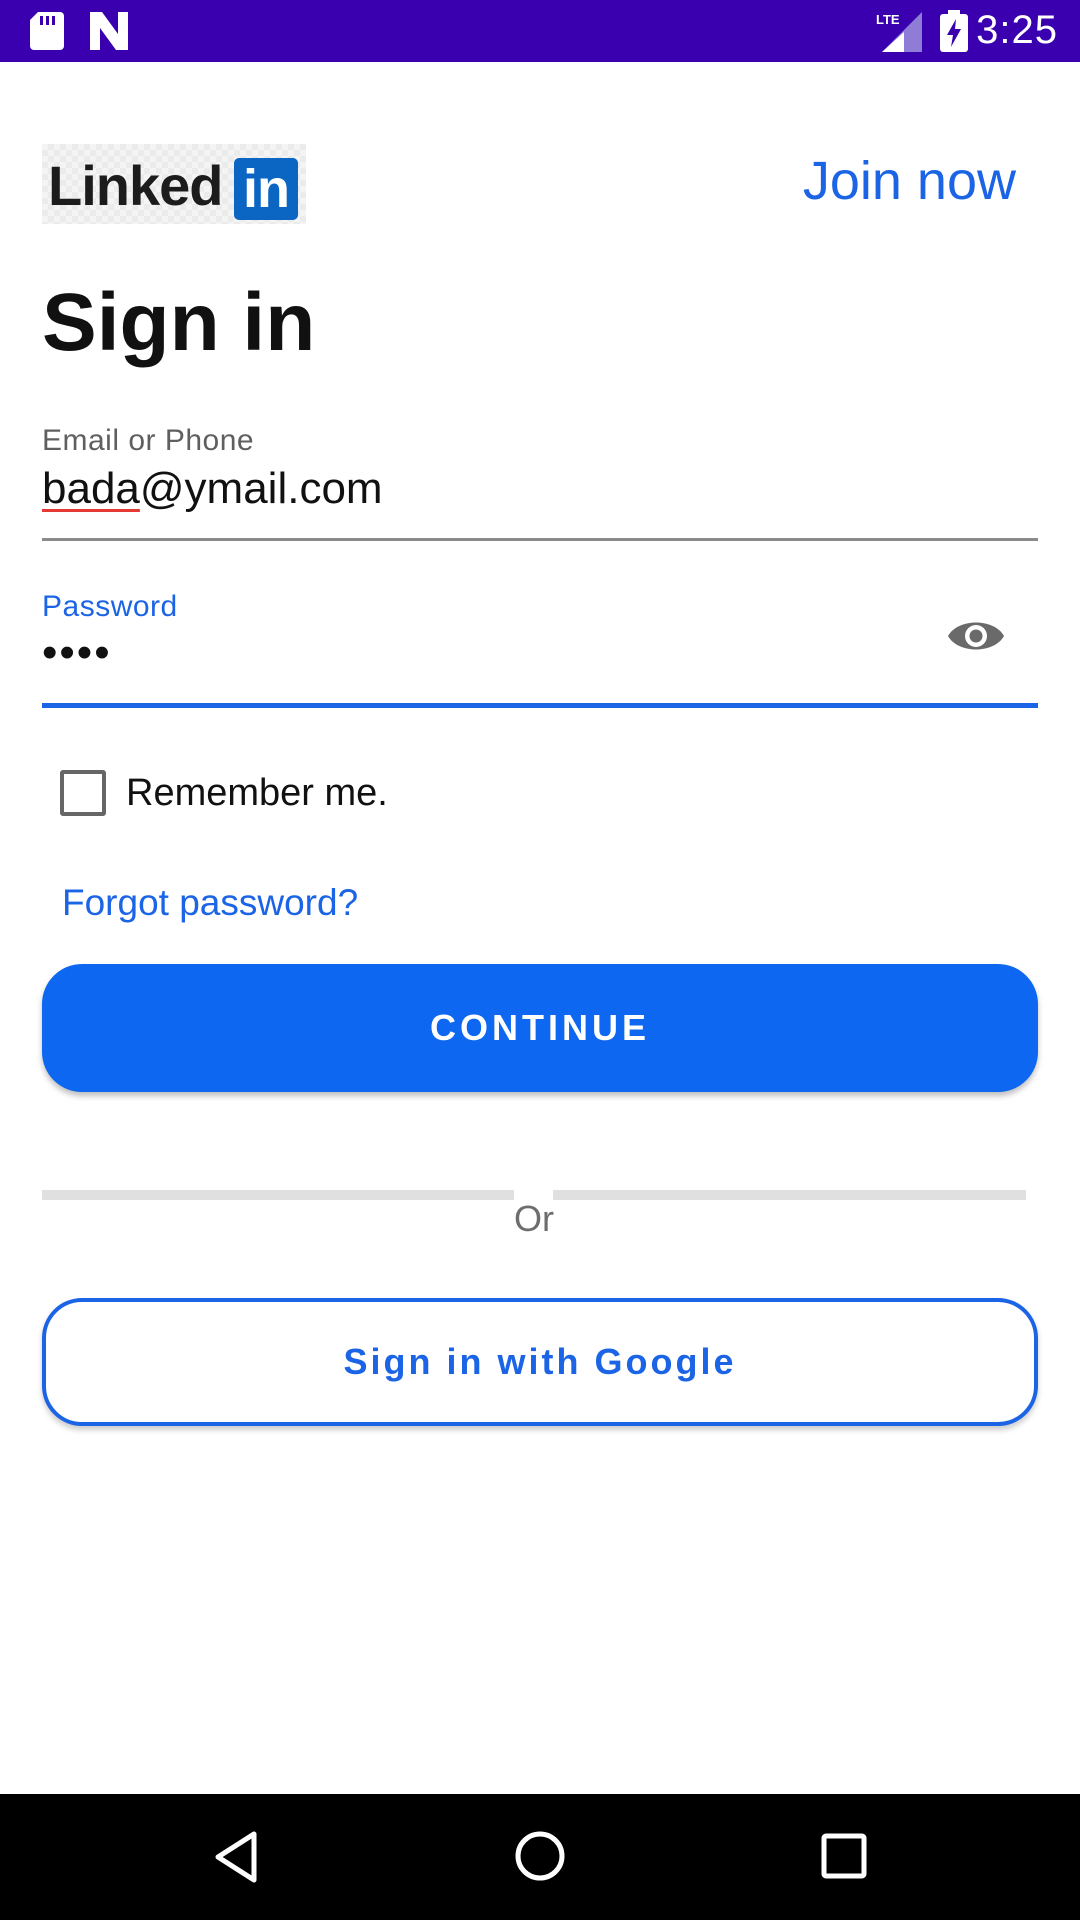 This screenshot has height=1920, width=1080. I want to click on back-icon, so click(236, 1859).